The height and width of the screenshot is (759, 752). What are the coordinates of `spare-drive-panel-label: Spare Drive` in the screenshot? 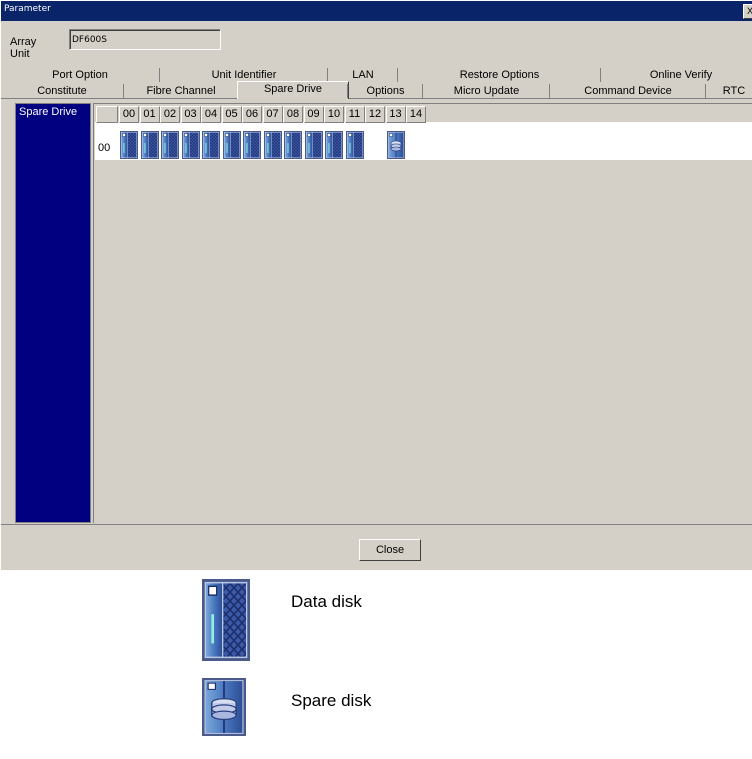 It's located at (48, 112).